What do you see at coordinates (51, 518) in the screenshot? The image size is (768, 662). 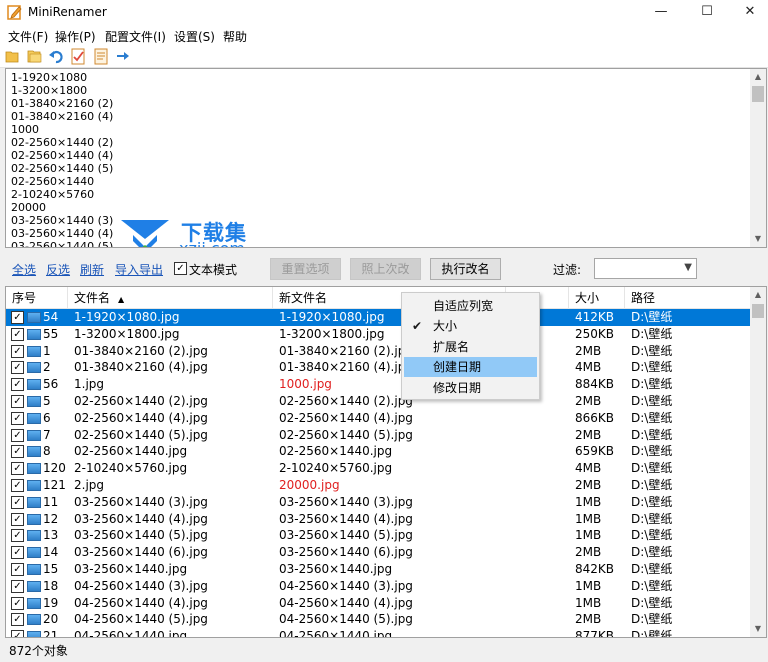 I see `cell-no: 12` at bounding box center [51, 518].